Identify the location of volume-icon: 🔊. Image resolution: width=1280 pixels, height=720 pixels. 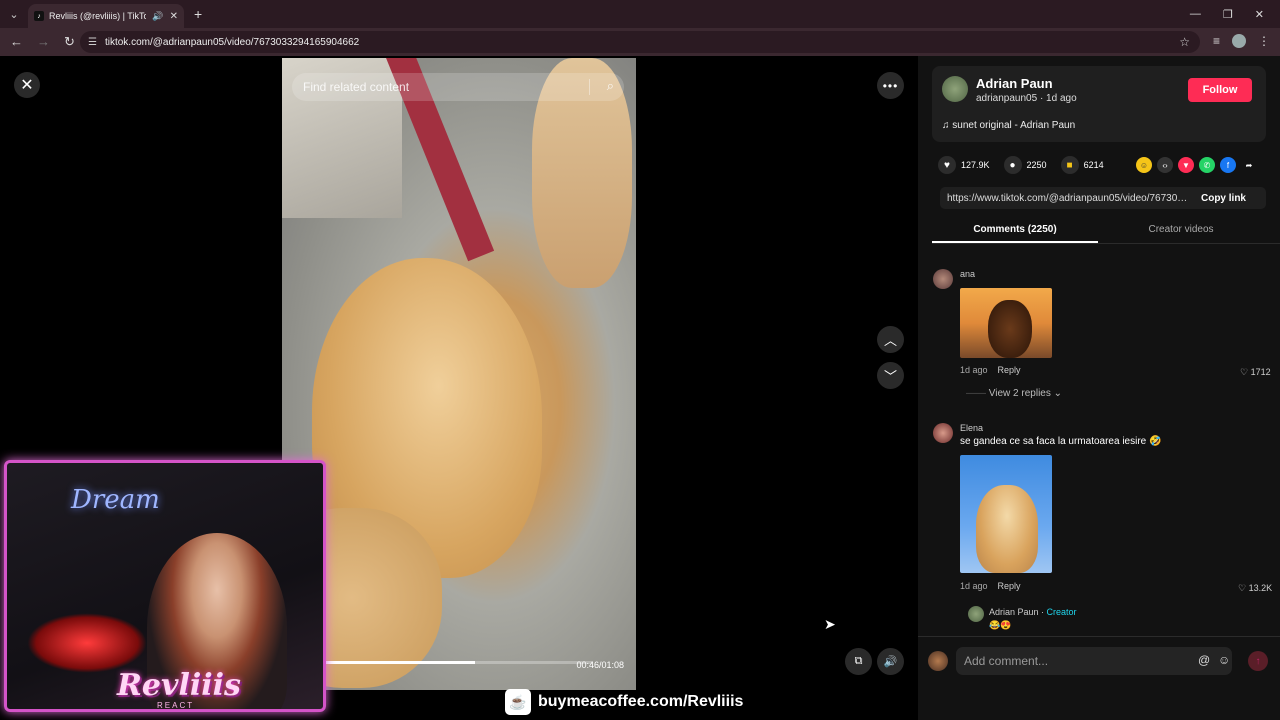
(890, 662).